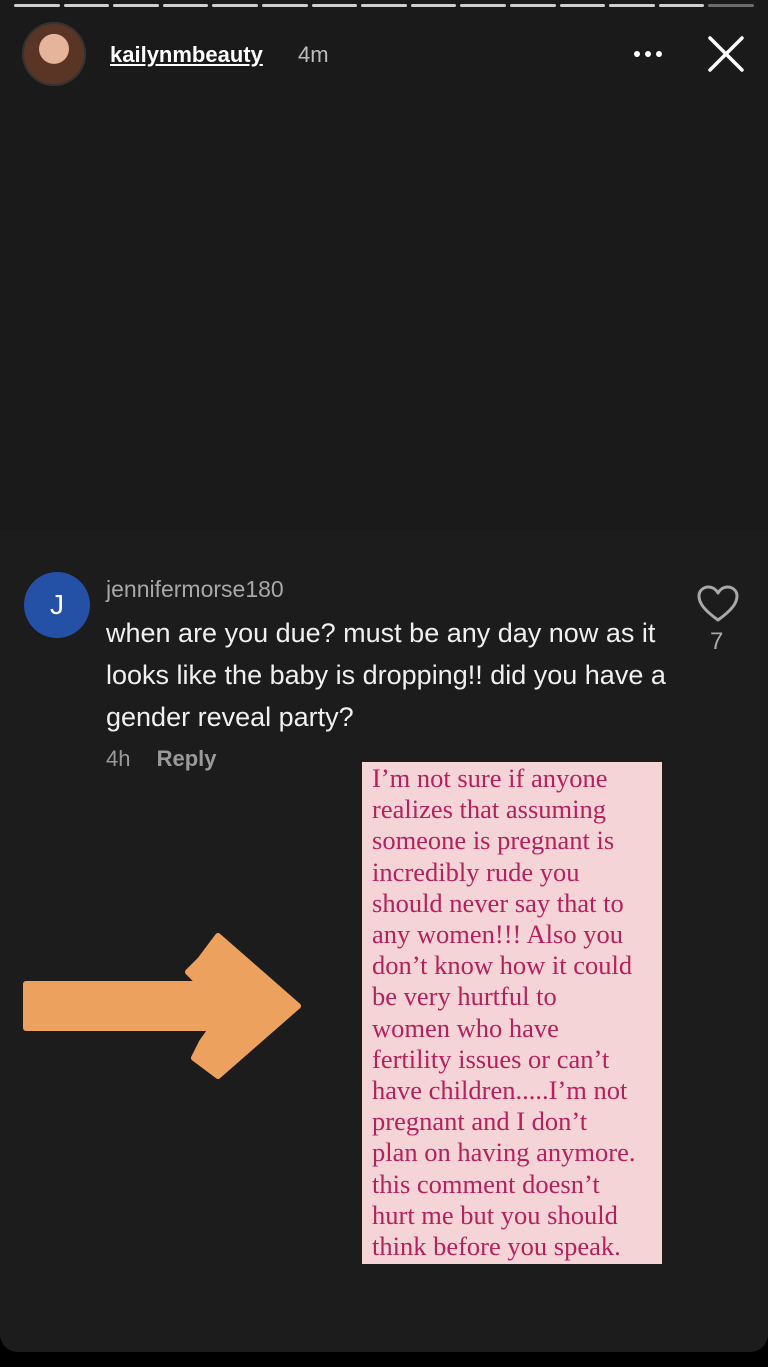 This screenshot has height=1367, width=768. Describe the element at coordinates (731, 5) in the screenshot. I see `progress-segment-current` at that location.